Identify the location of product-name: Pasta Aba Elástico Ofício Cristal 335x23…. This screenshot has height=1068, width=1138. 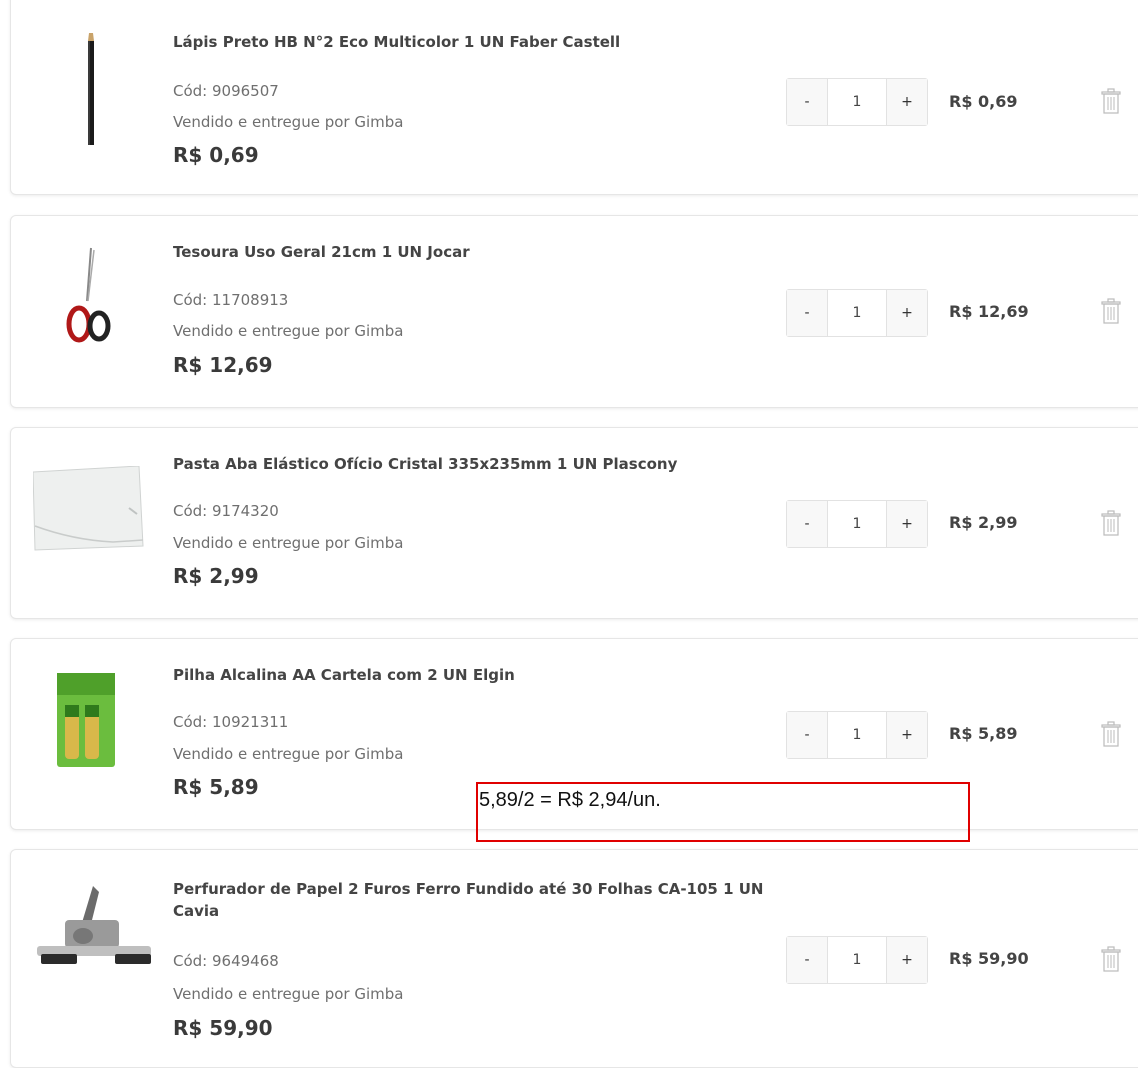
(473, 464).